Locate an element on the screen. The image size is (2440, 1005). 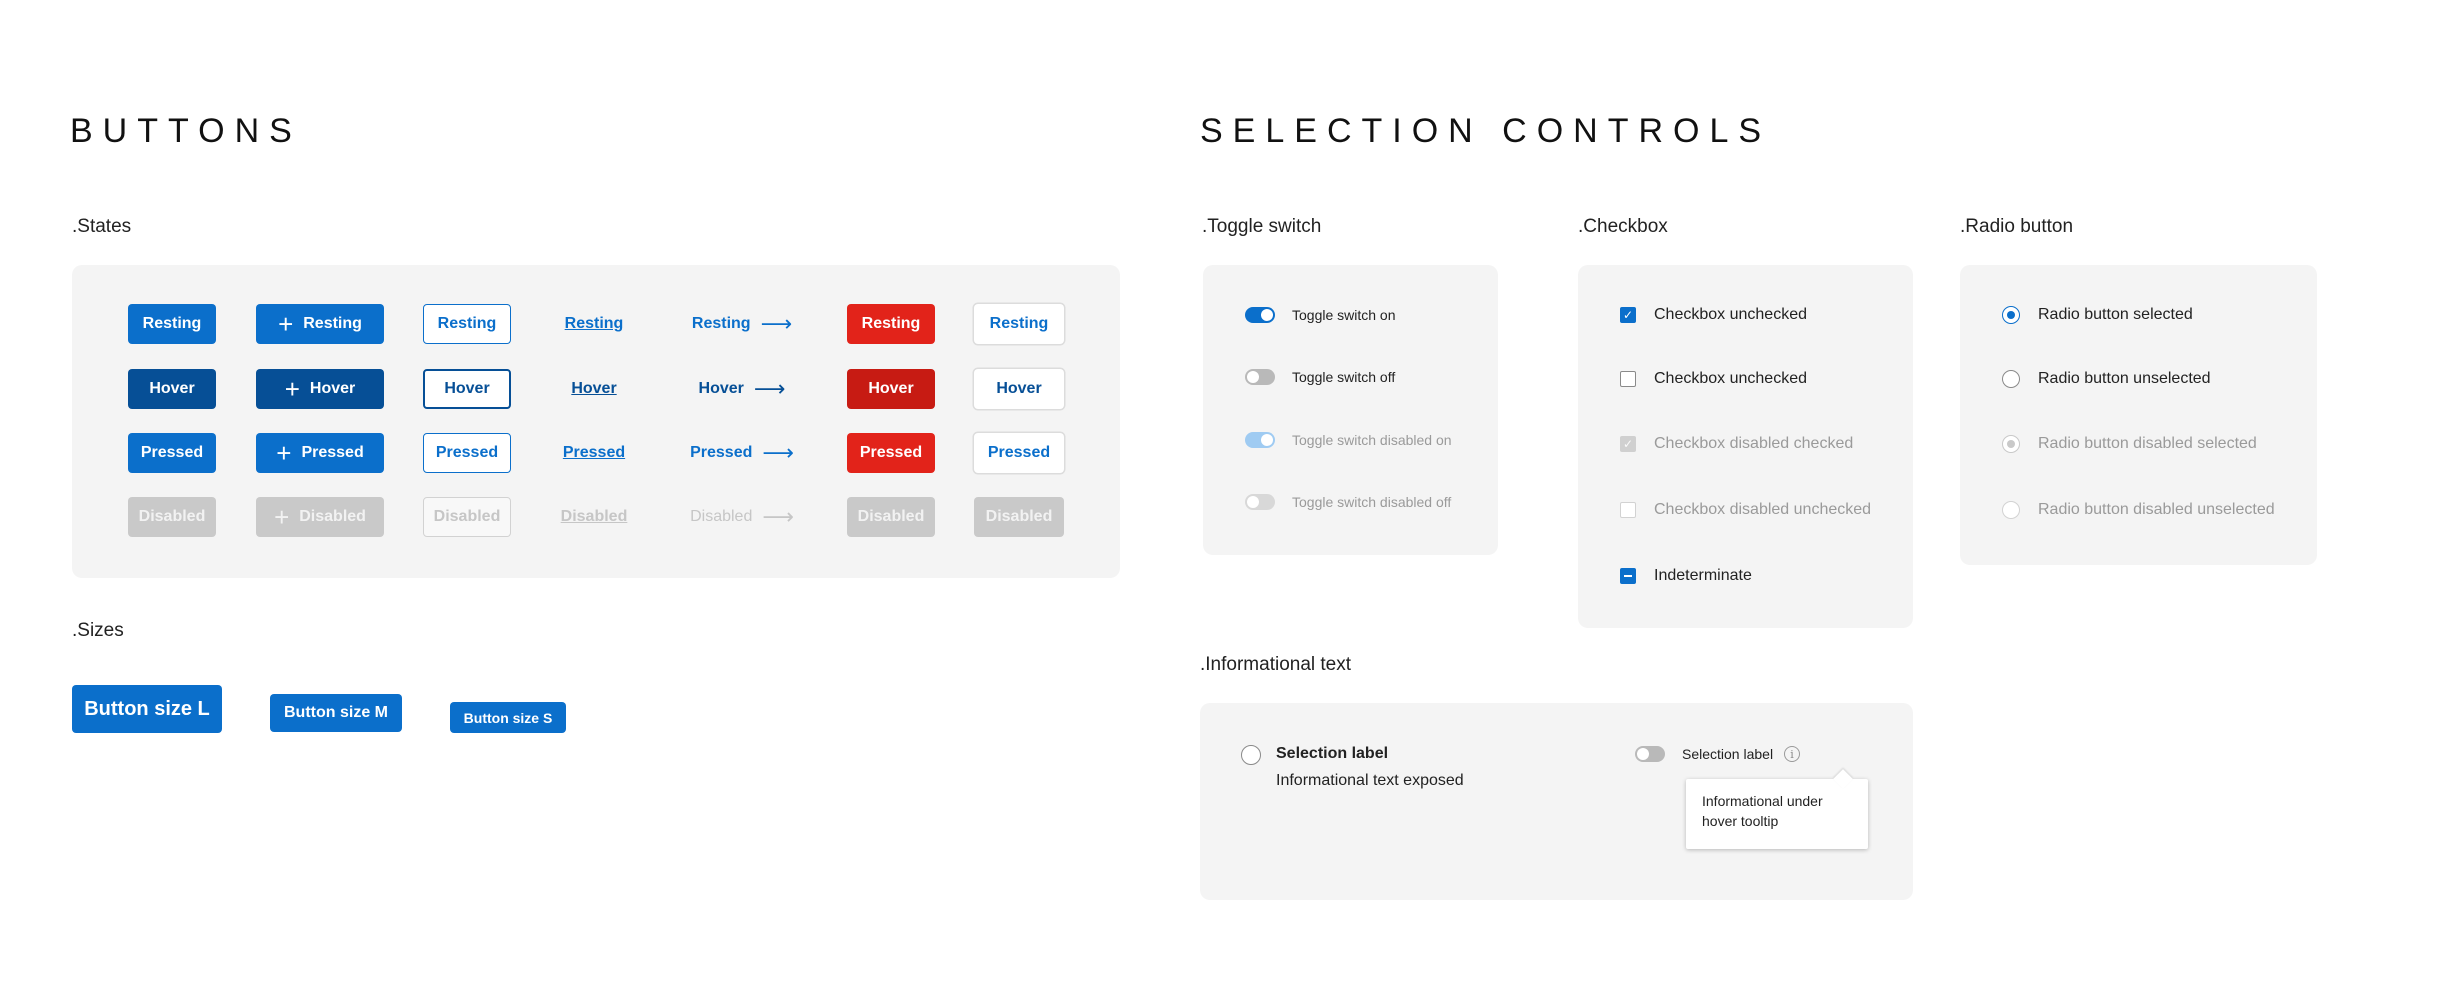
checkbox-subtitle: .Checkbox is located at coordinates (1623, 226).